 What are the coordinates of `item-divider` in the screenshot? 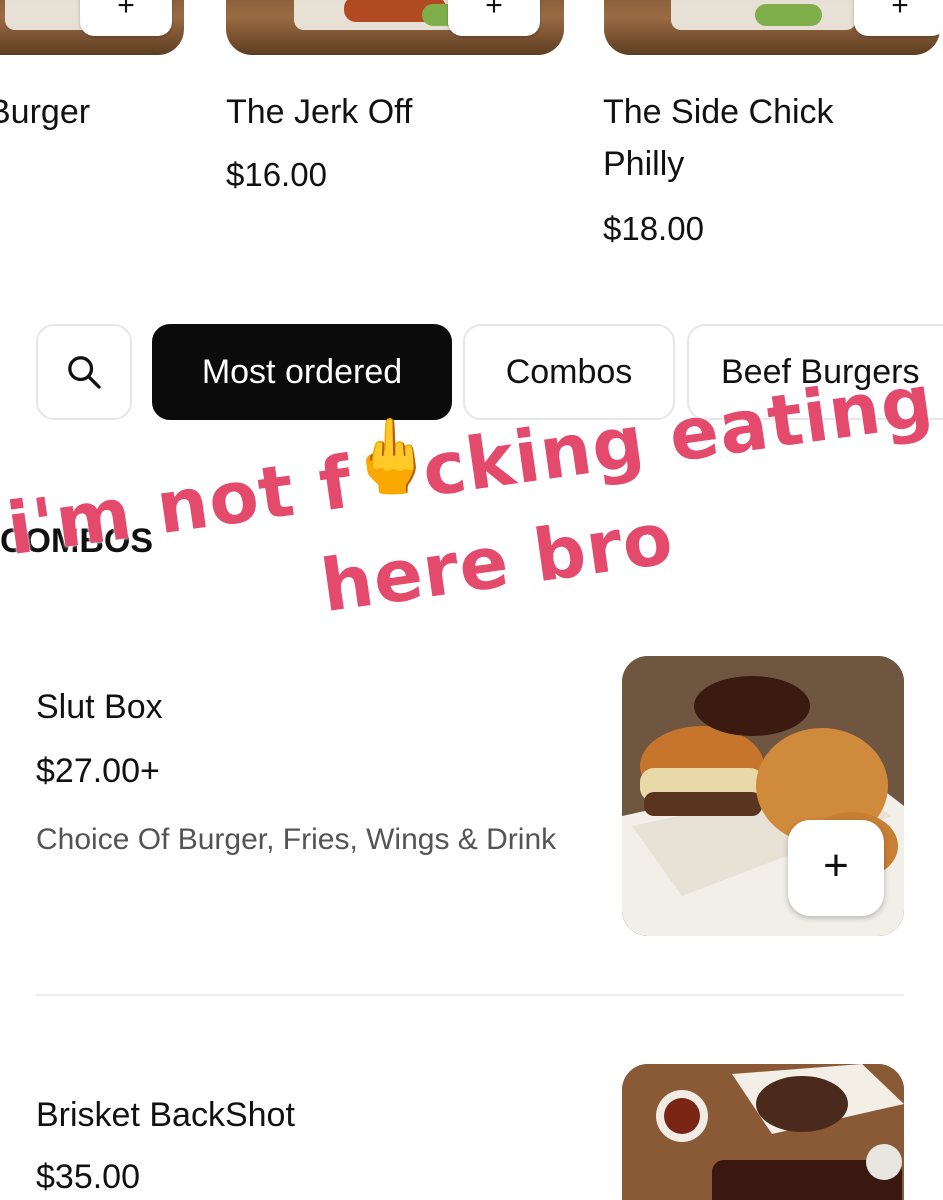 It's located at (470, 995).